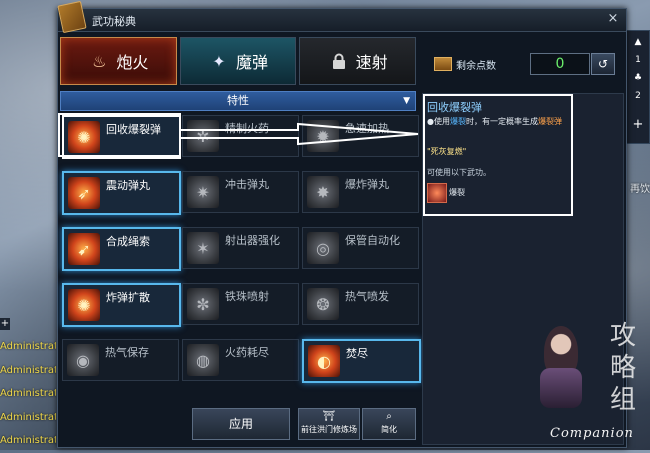  What do you see at coordinates (203, 360) in the screenshot?
I see `skill-icon: ◍` at bounding box center [203, 360].